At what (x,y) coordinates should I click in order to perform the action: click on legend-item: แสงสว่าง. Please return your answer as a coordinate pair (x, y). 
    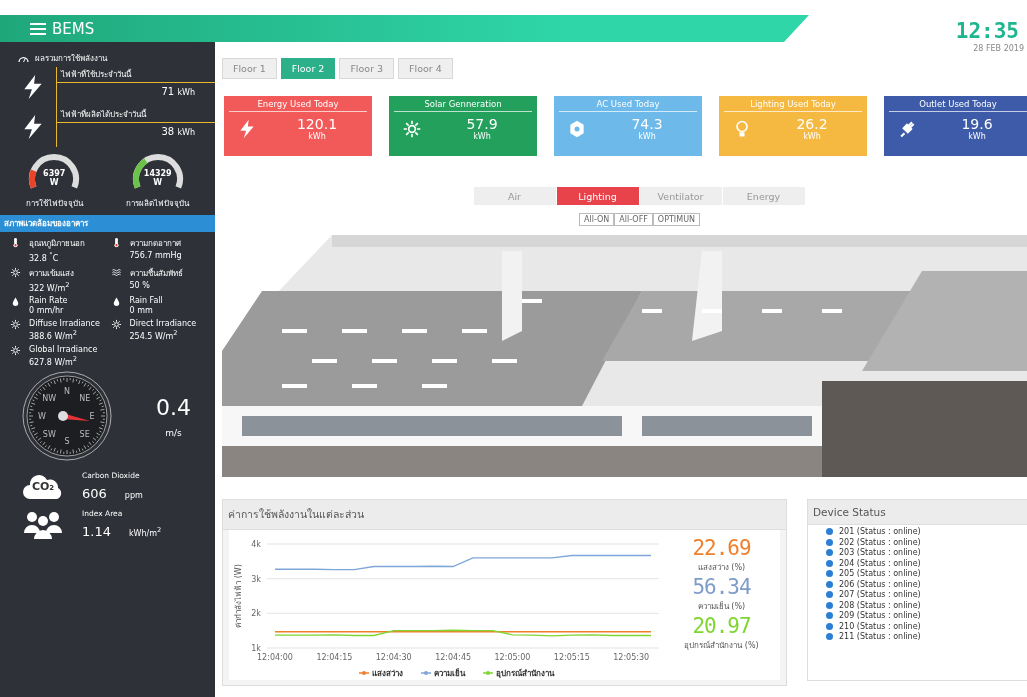
    Looking at the image, I should click on (380, 673).